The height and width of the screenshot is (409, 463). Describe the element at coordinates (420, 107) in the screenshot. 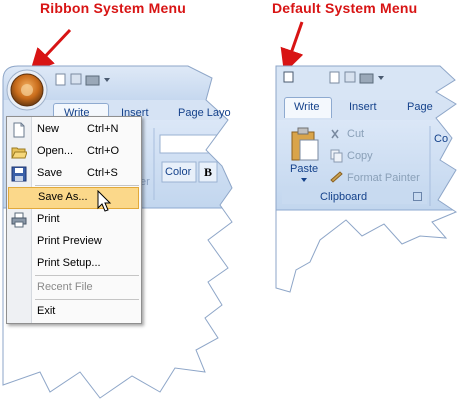

I see `right-tab-page: Page` at that location.